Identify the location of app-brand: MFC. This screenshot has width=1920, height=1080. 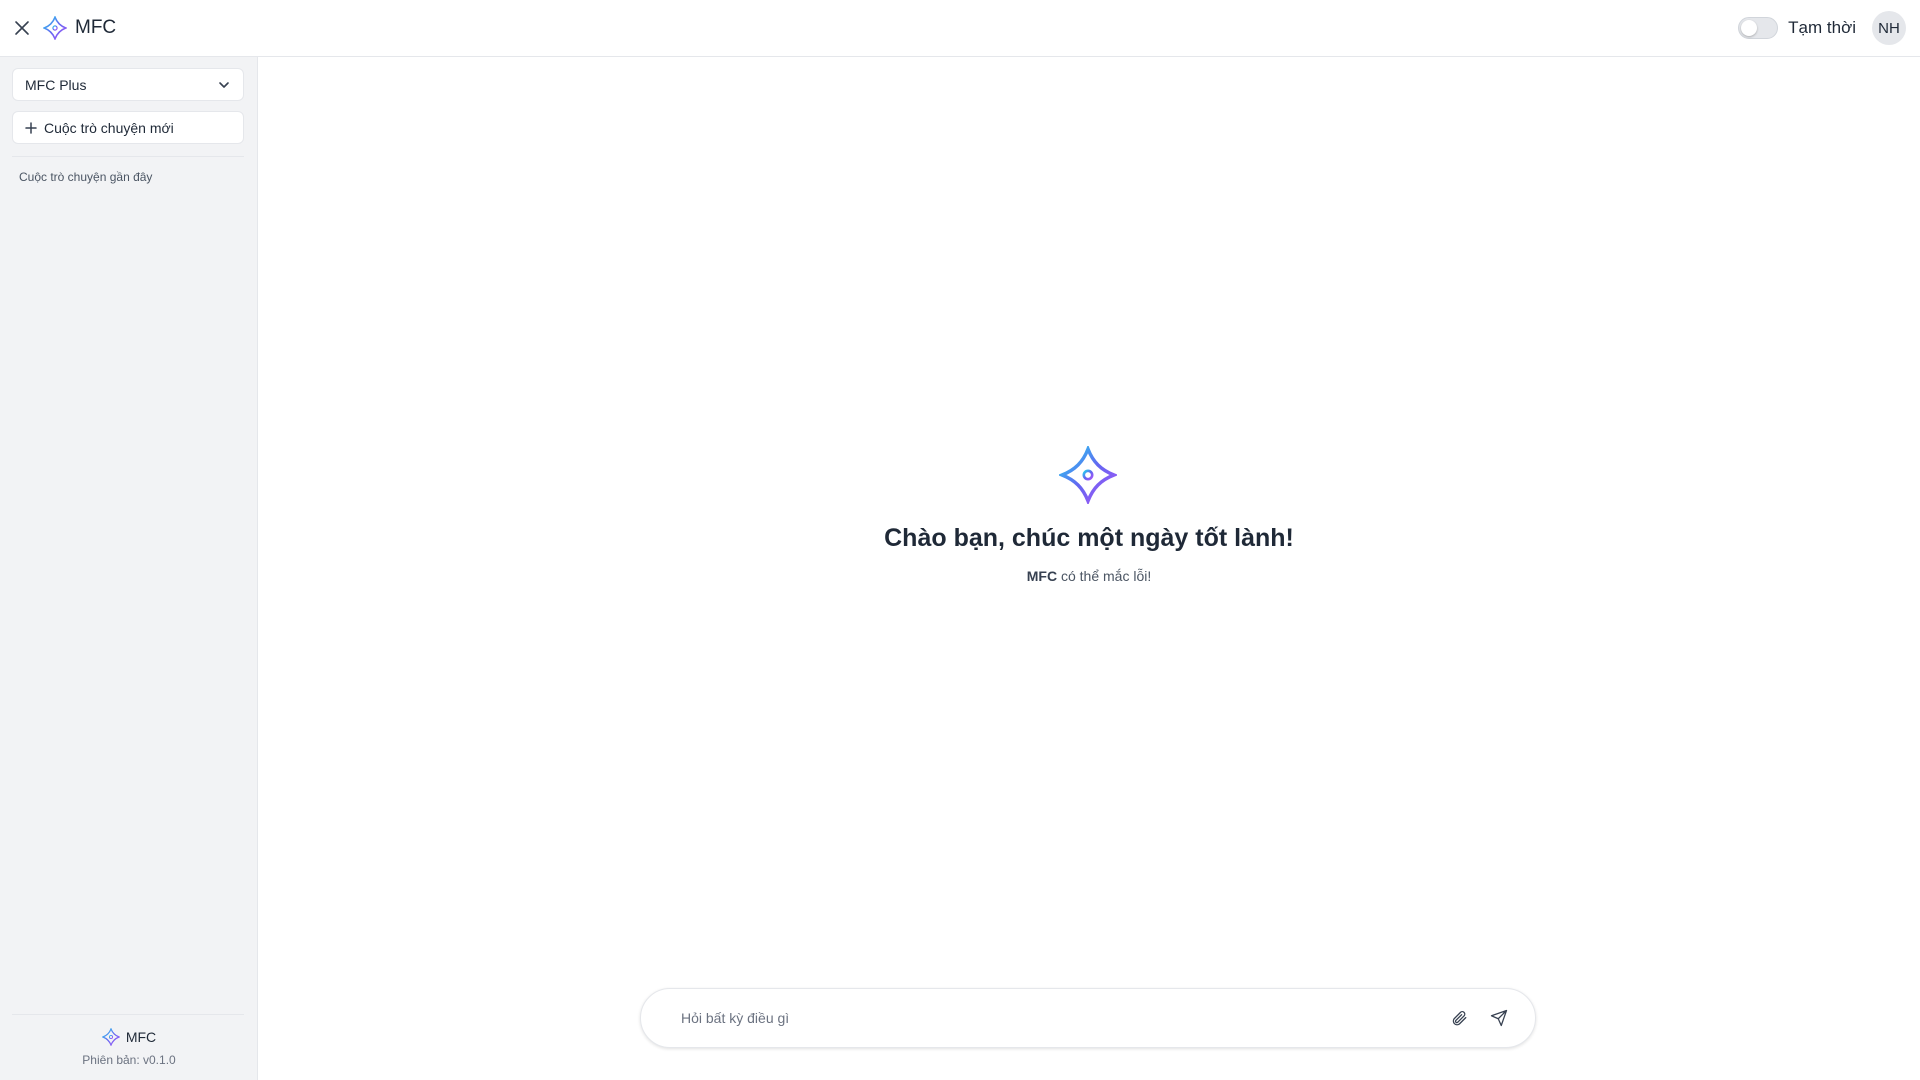
(79, 28).